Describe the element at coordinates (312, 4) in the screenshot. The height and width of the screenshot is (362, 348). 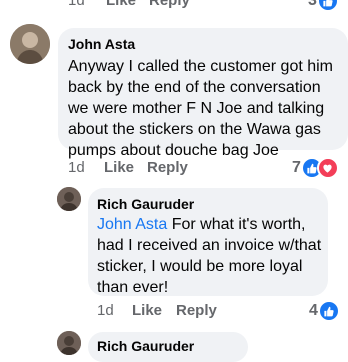
I see `reaction-count: 3` at that location.